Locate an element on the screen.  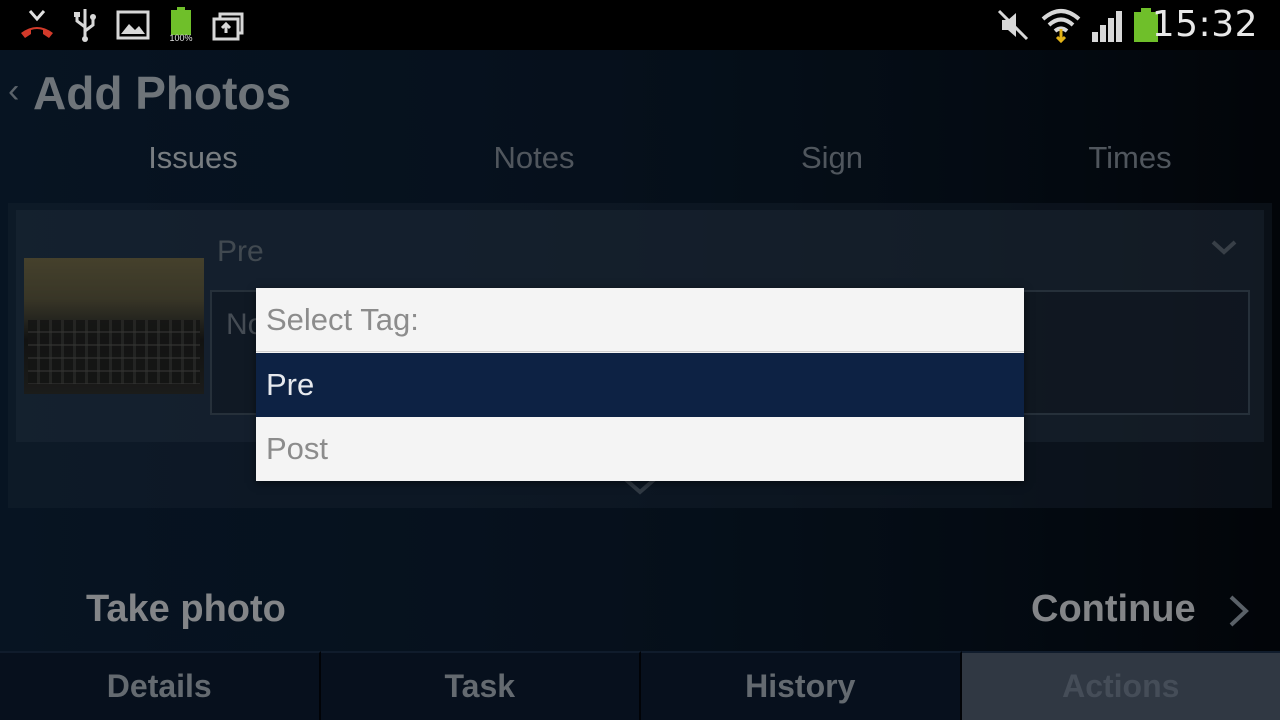
missed-call-icon is located at coordinates (37, 25).